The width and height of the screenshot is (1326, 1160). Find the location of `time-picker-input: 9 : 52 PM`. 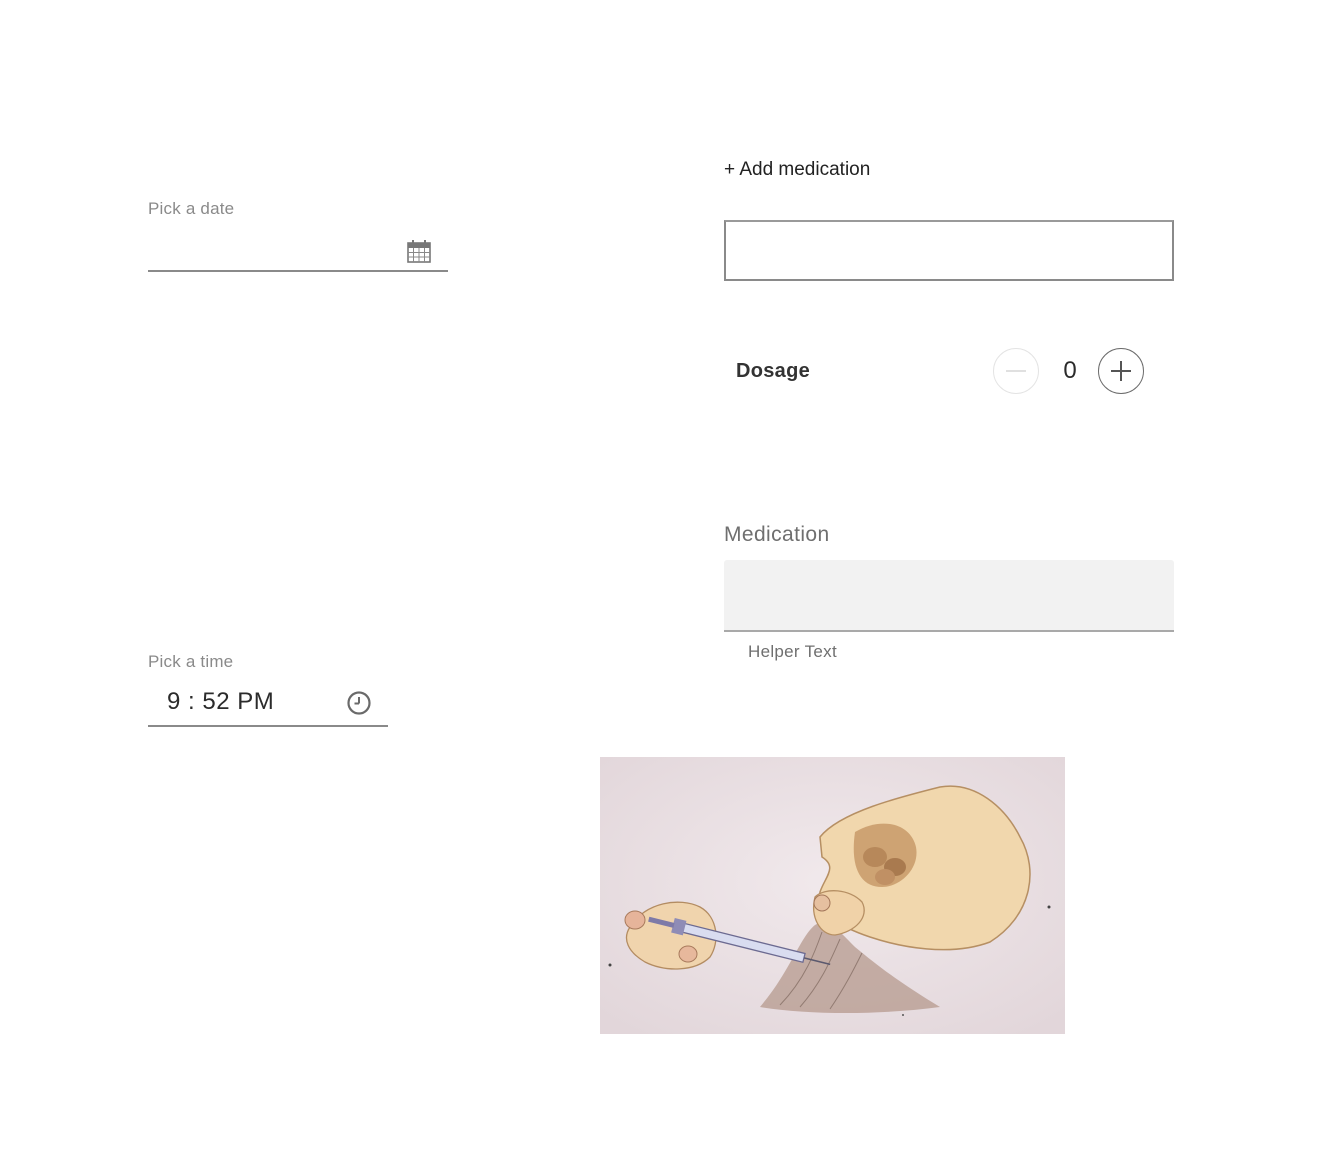

time-picker-input: 9 : 52 PM is located at coordinates (268, 704).